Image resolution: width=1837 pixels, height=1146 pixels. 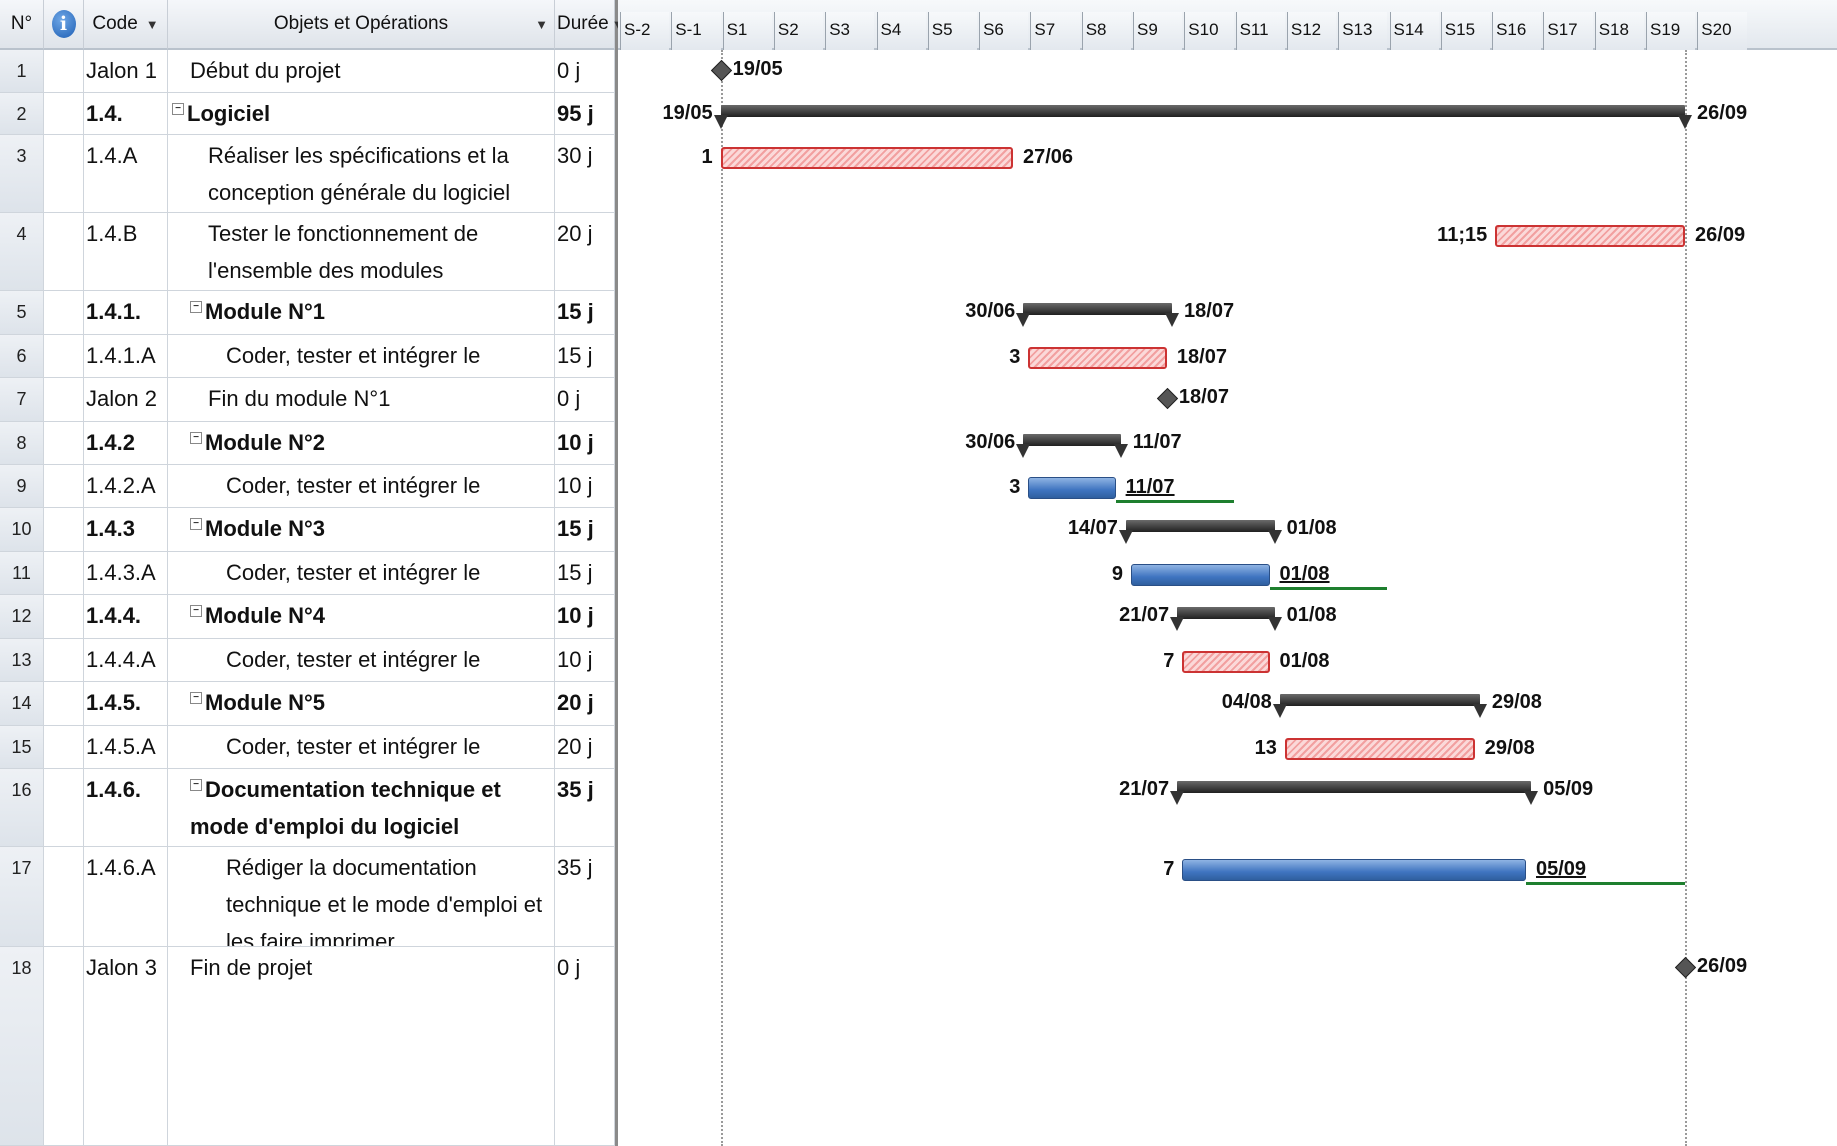 What do you see at coordinates (22, 113) in the screenshot?
I see `row-number: 2` at bounding box center [22, 113].